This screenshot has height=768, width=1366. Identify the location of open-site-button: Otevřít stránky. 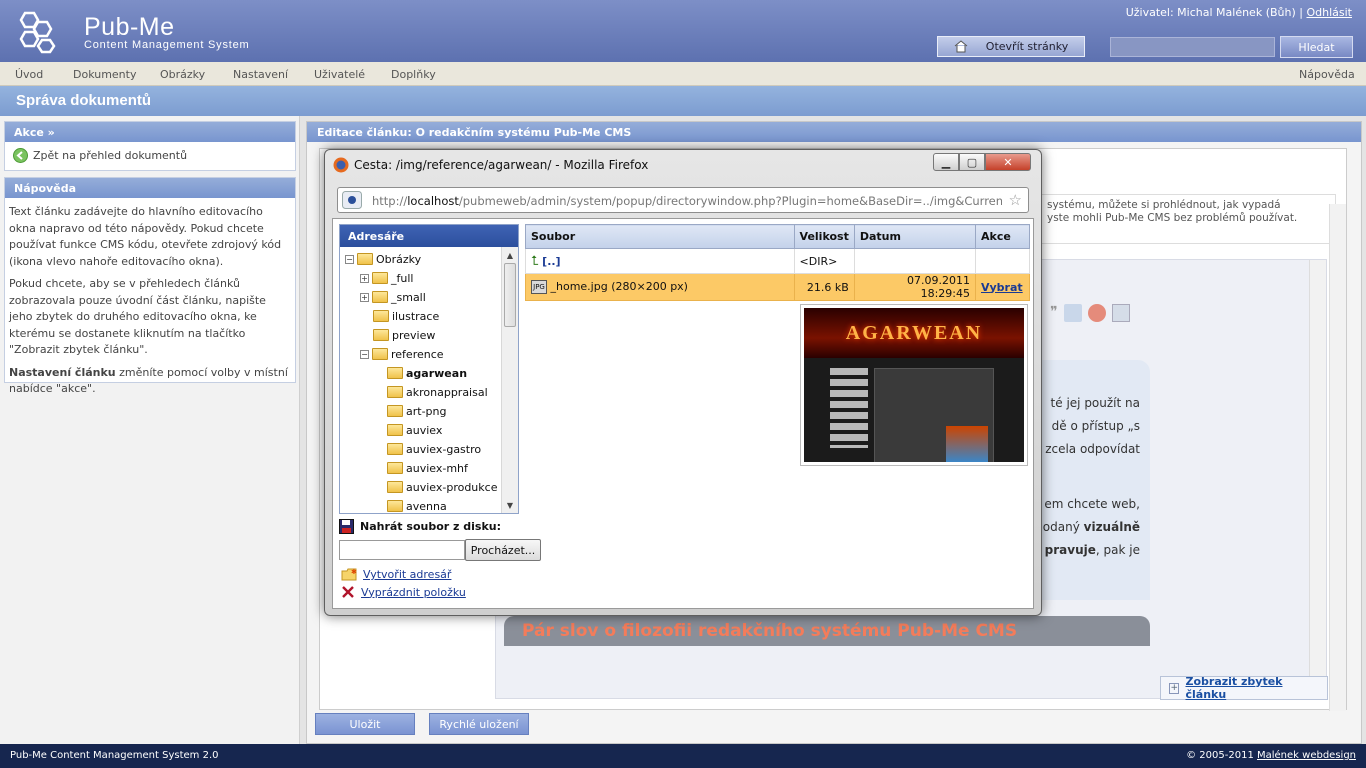
(1011, 46).